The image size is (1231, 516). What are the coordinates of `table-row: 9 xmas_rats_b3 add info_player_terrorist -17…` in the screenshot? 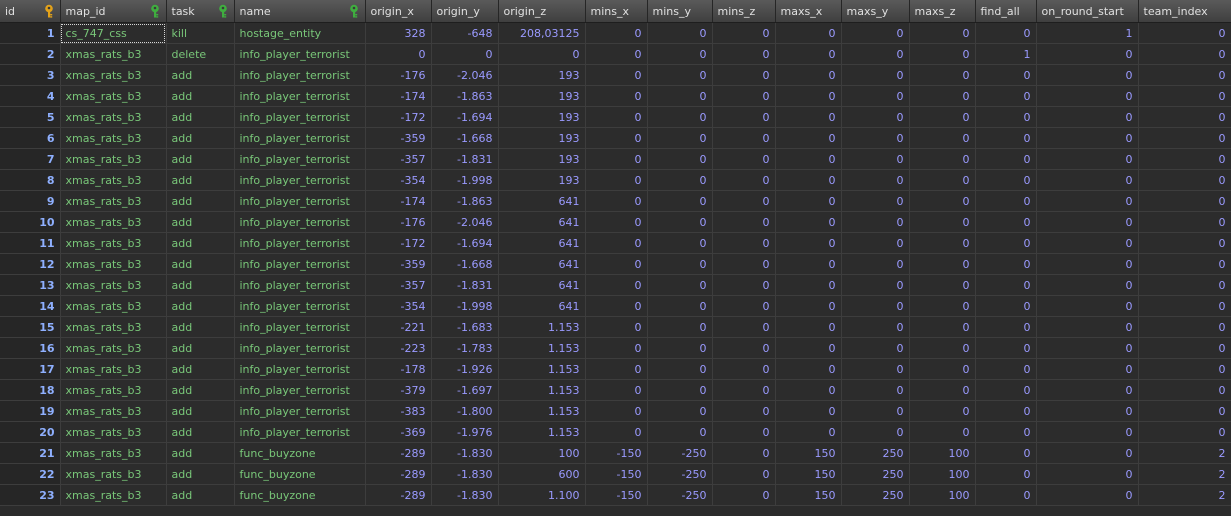 It's located at (615, 201).